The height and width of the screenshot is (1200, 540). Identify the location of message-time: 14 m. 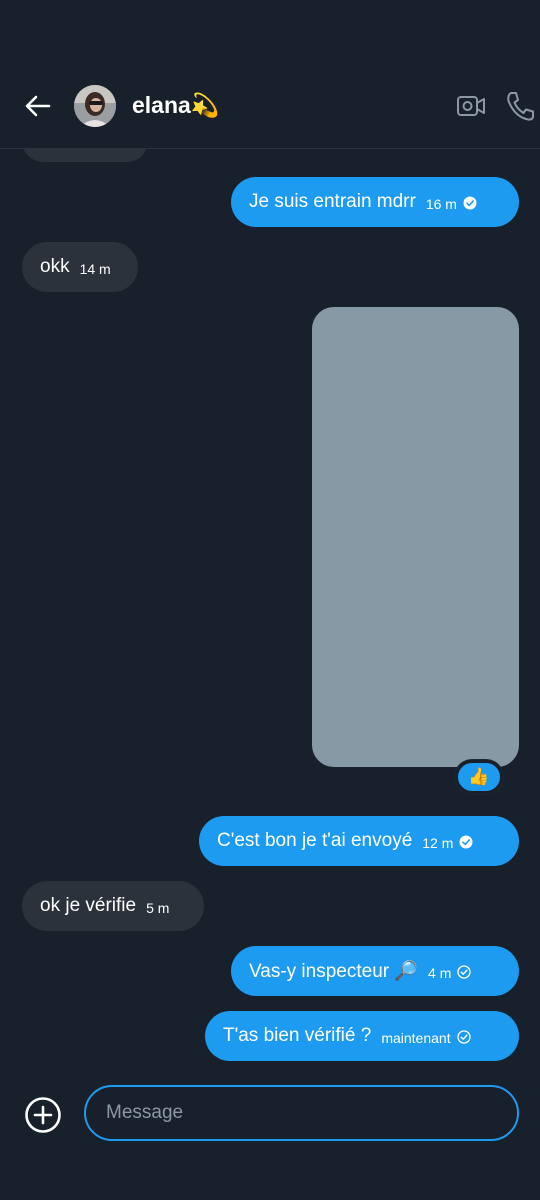
(95, 269).